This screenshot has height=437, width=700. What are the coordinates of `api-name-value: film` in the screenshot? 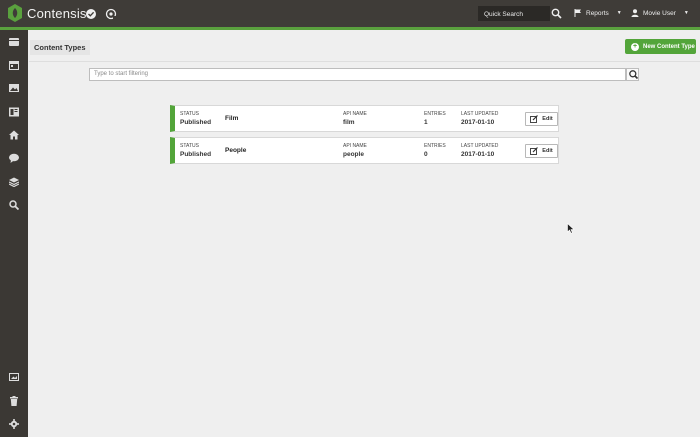 It's located at (349, 122).